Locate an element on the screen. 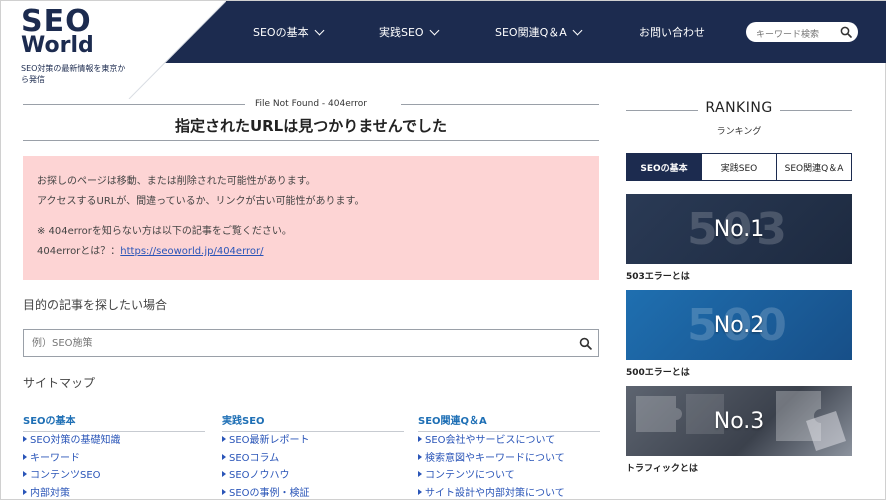 The image size is (886, 500). sitemap-link: SEO対策の基礎知識 is located at coordinates (114, 441).